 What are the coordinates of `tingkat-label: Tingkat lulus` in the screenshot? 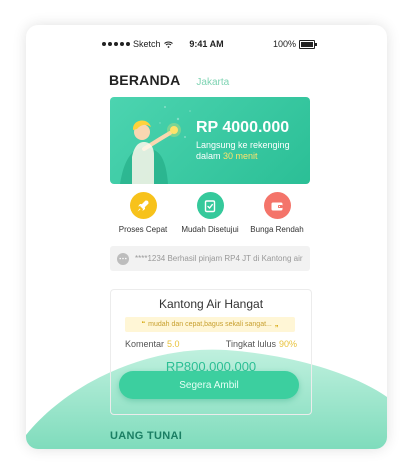 It's located at (250, 344).